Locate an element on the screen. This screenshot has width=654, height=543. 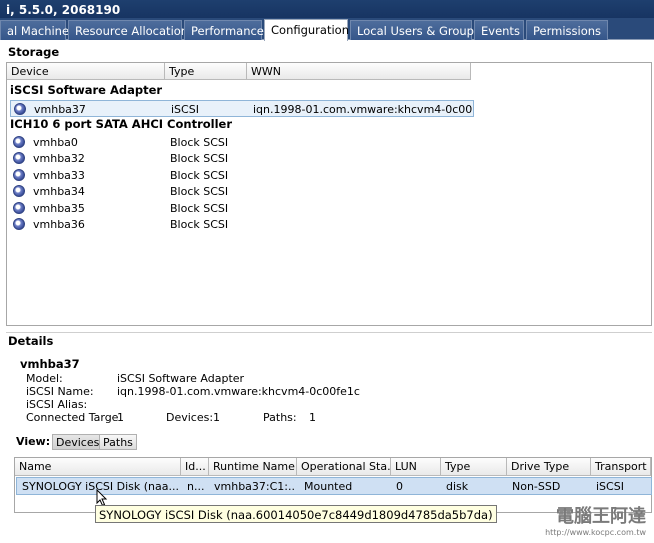
adapter-device: vmhba36 is located at coordinates (59, 224).